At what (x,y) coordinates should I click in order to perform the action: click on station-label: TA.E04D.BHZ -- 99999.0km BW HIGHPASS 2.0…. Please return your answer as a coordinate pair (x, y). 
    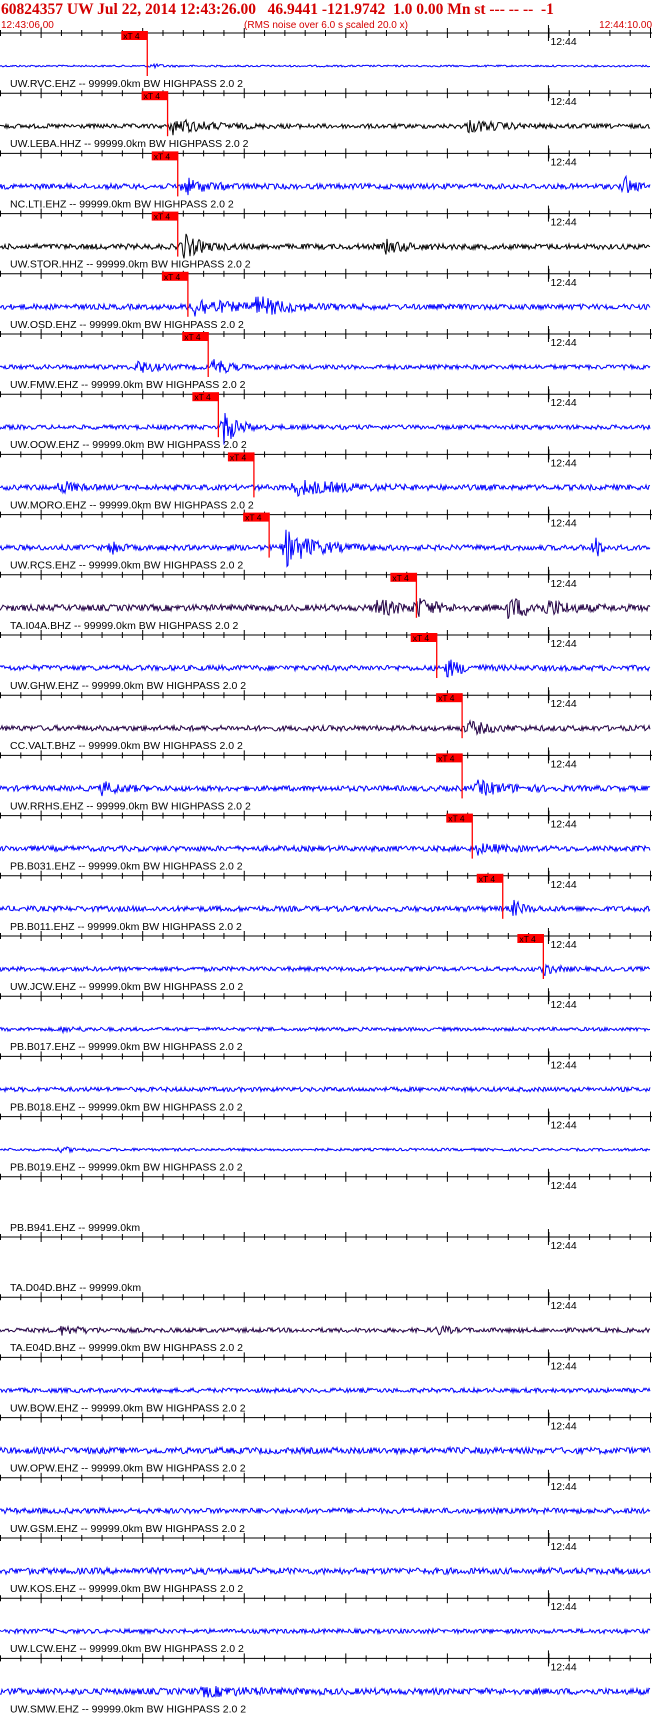
    Looking at the image, I should click on (126, 1348).